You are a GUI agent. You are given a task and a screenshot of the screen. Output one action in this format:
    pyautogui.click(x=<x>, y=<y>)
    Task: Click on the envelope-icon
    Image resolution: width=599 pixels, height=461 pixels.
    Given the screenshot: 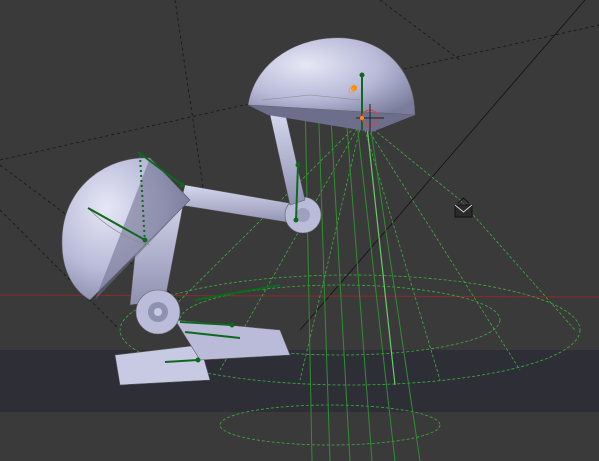 What is the action you would take?
    pyautogui.click(x=463, y=207)
    